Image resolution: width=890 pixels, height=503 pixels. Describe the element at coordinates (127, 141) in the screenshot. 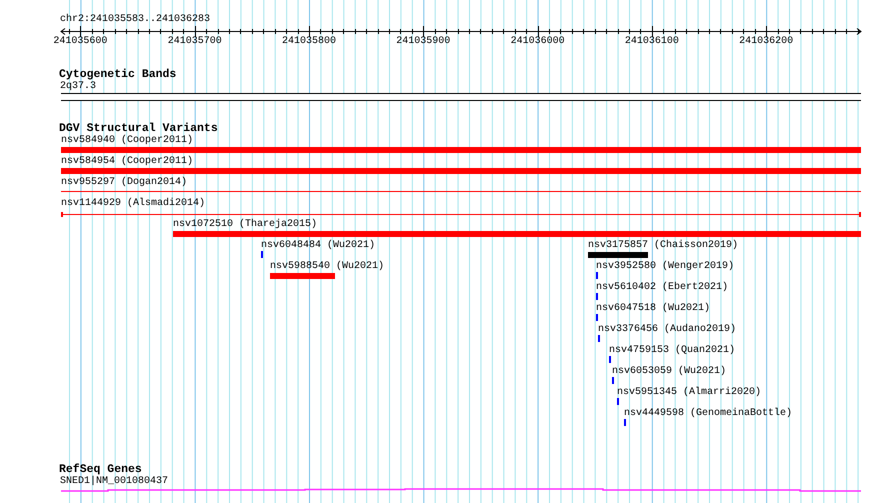

I see `feature-label: nsv584940 (Cooper2011)` at that location.